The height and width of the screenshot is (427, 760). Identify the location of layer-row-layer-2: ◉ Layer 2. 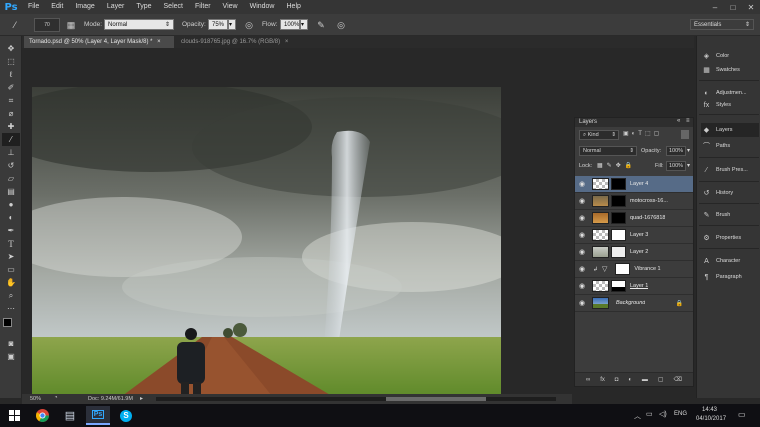
(634, 252).